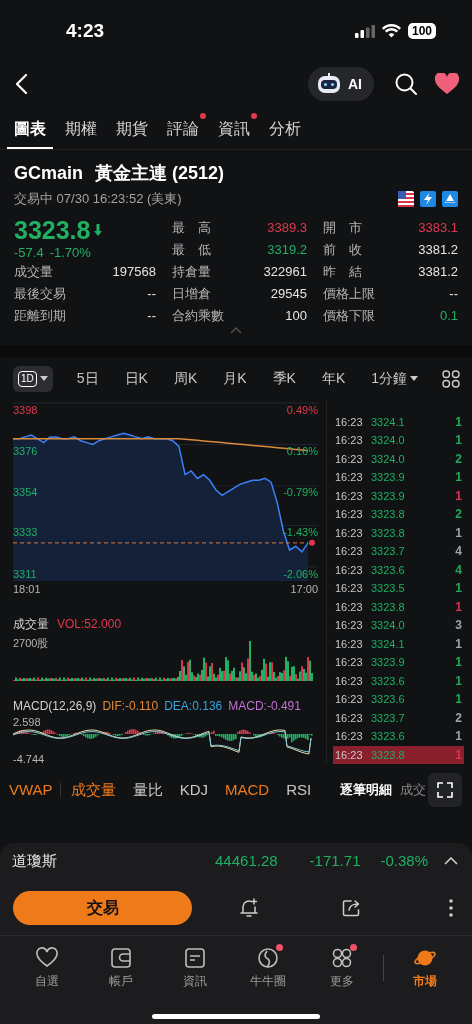 This screenshot has height=1024, width=472. What do you see at coordinates (29, 252) in the screenshot?
I see `price-change: -57.4` at bounding box center [29, 252].